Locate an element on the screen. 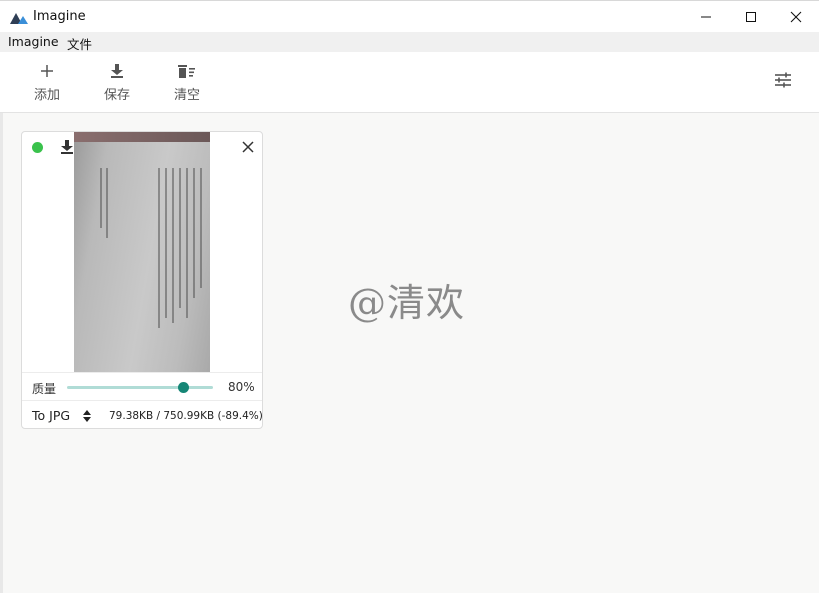 Image resolution: width=819 pixels, height=593 pixels. quality-slider-track is located at coordinates (140, 387).